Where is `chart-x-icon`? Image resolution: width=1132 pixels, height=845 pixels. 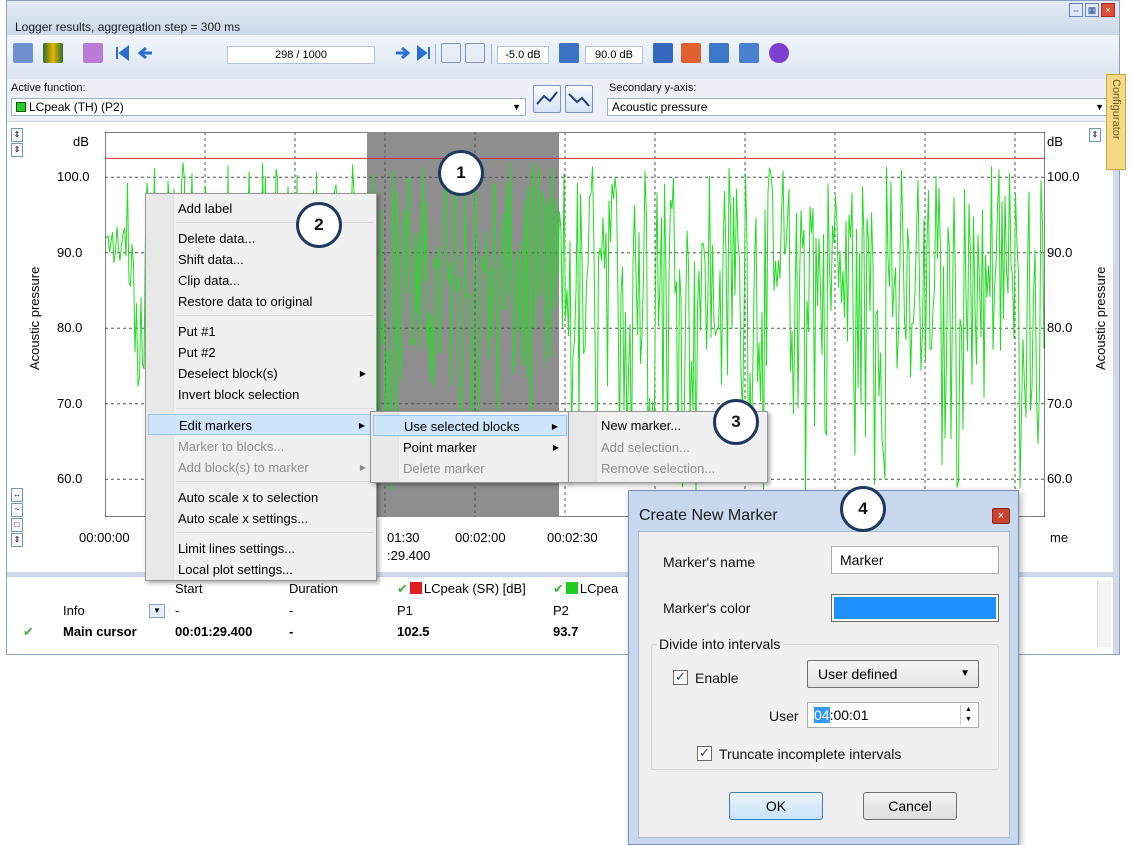 chart-x-icon is located at coordinates (691, 53).